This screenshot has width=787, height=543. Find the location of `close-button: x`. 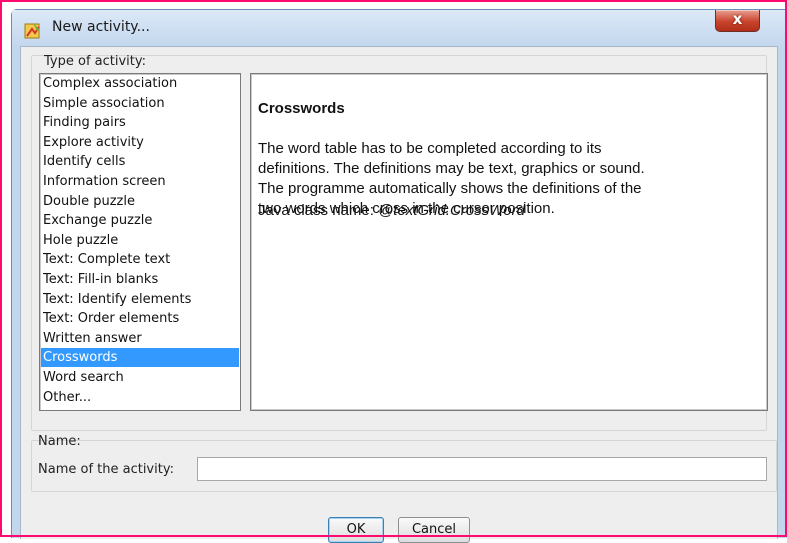

close-button: x is located at coordinates (737, 21).